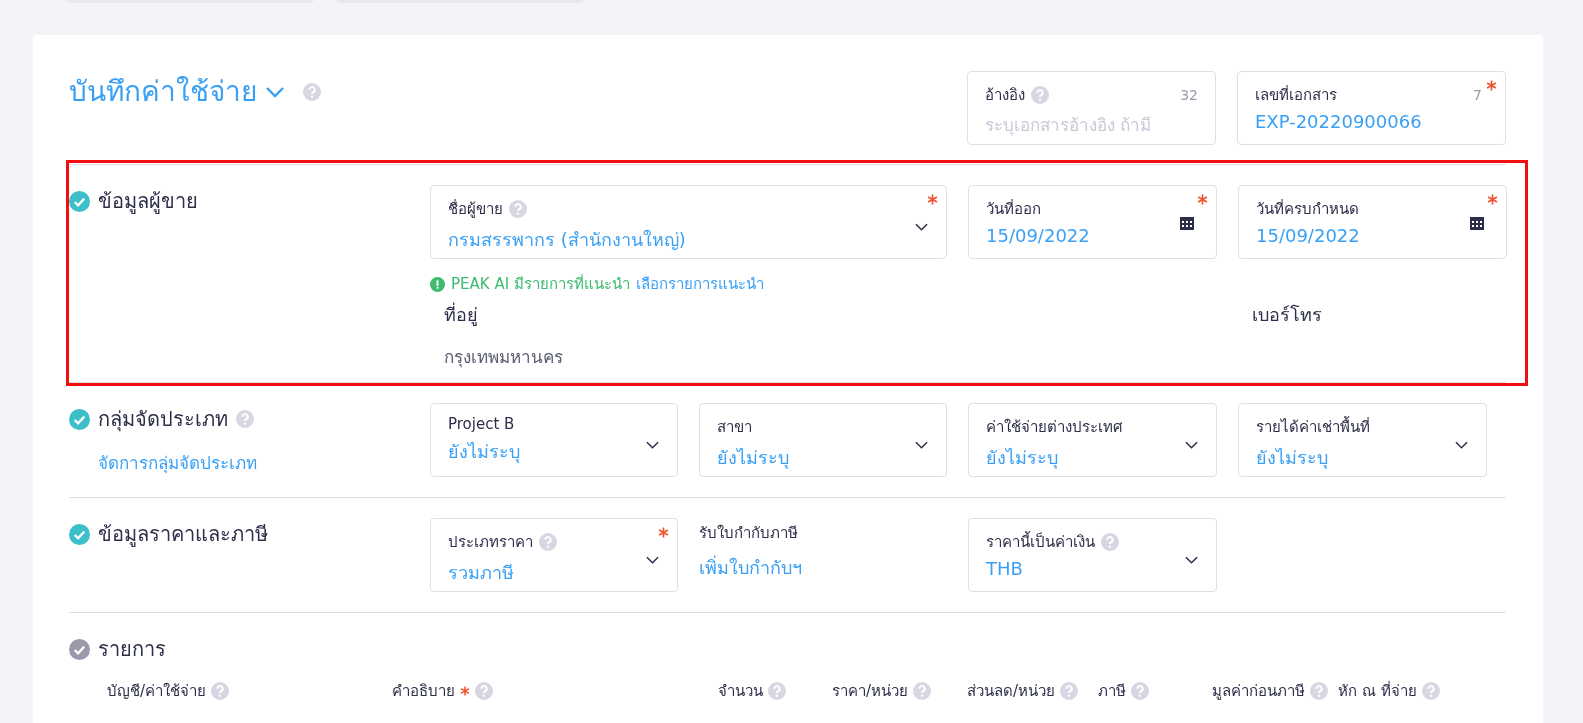 The height and width of the screenshot is (723, 1583). Describe the element at coordinates (157, 691) in the screenshot. I see `column-header: บัญชี/ค่าใช้จ่าย` at that location.